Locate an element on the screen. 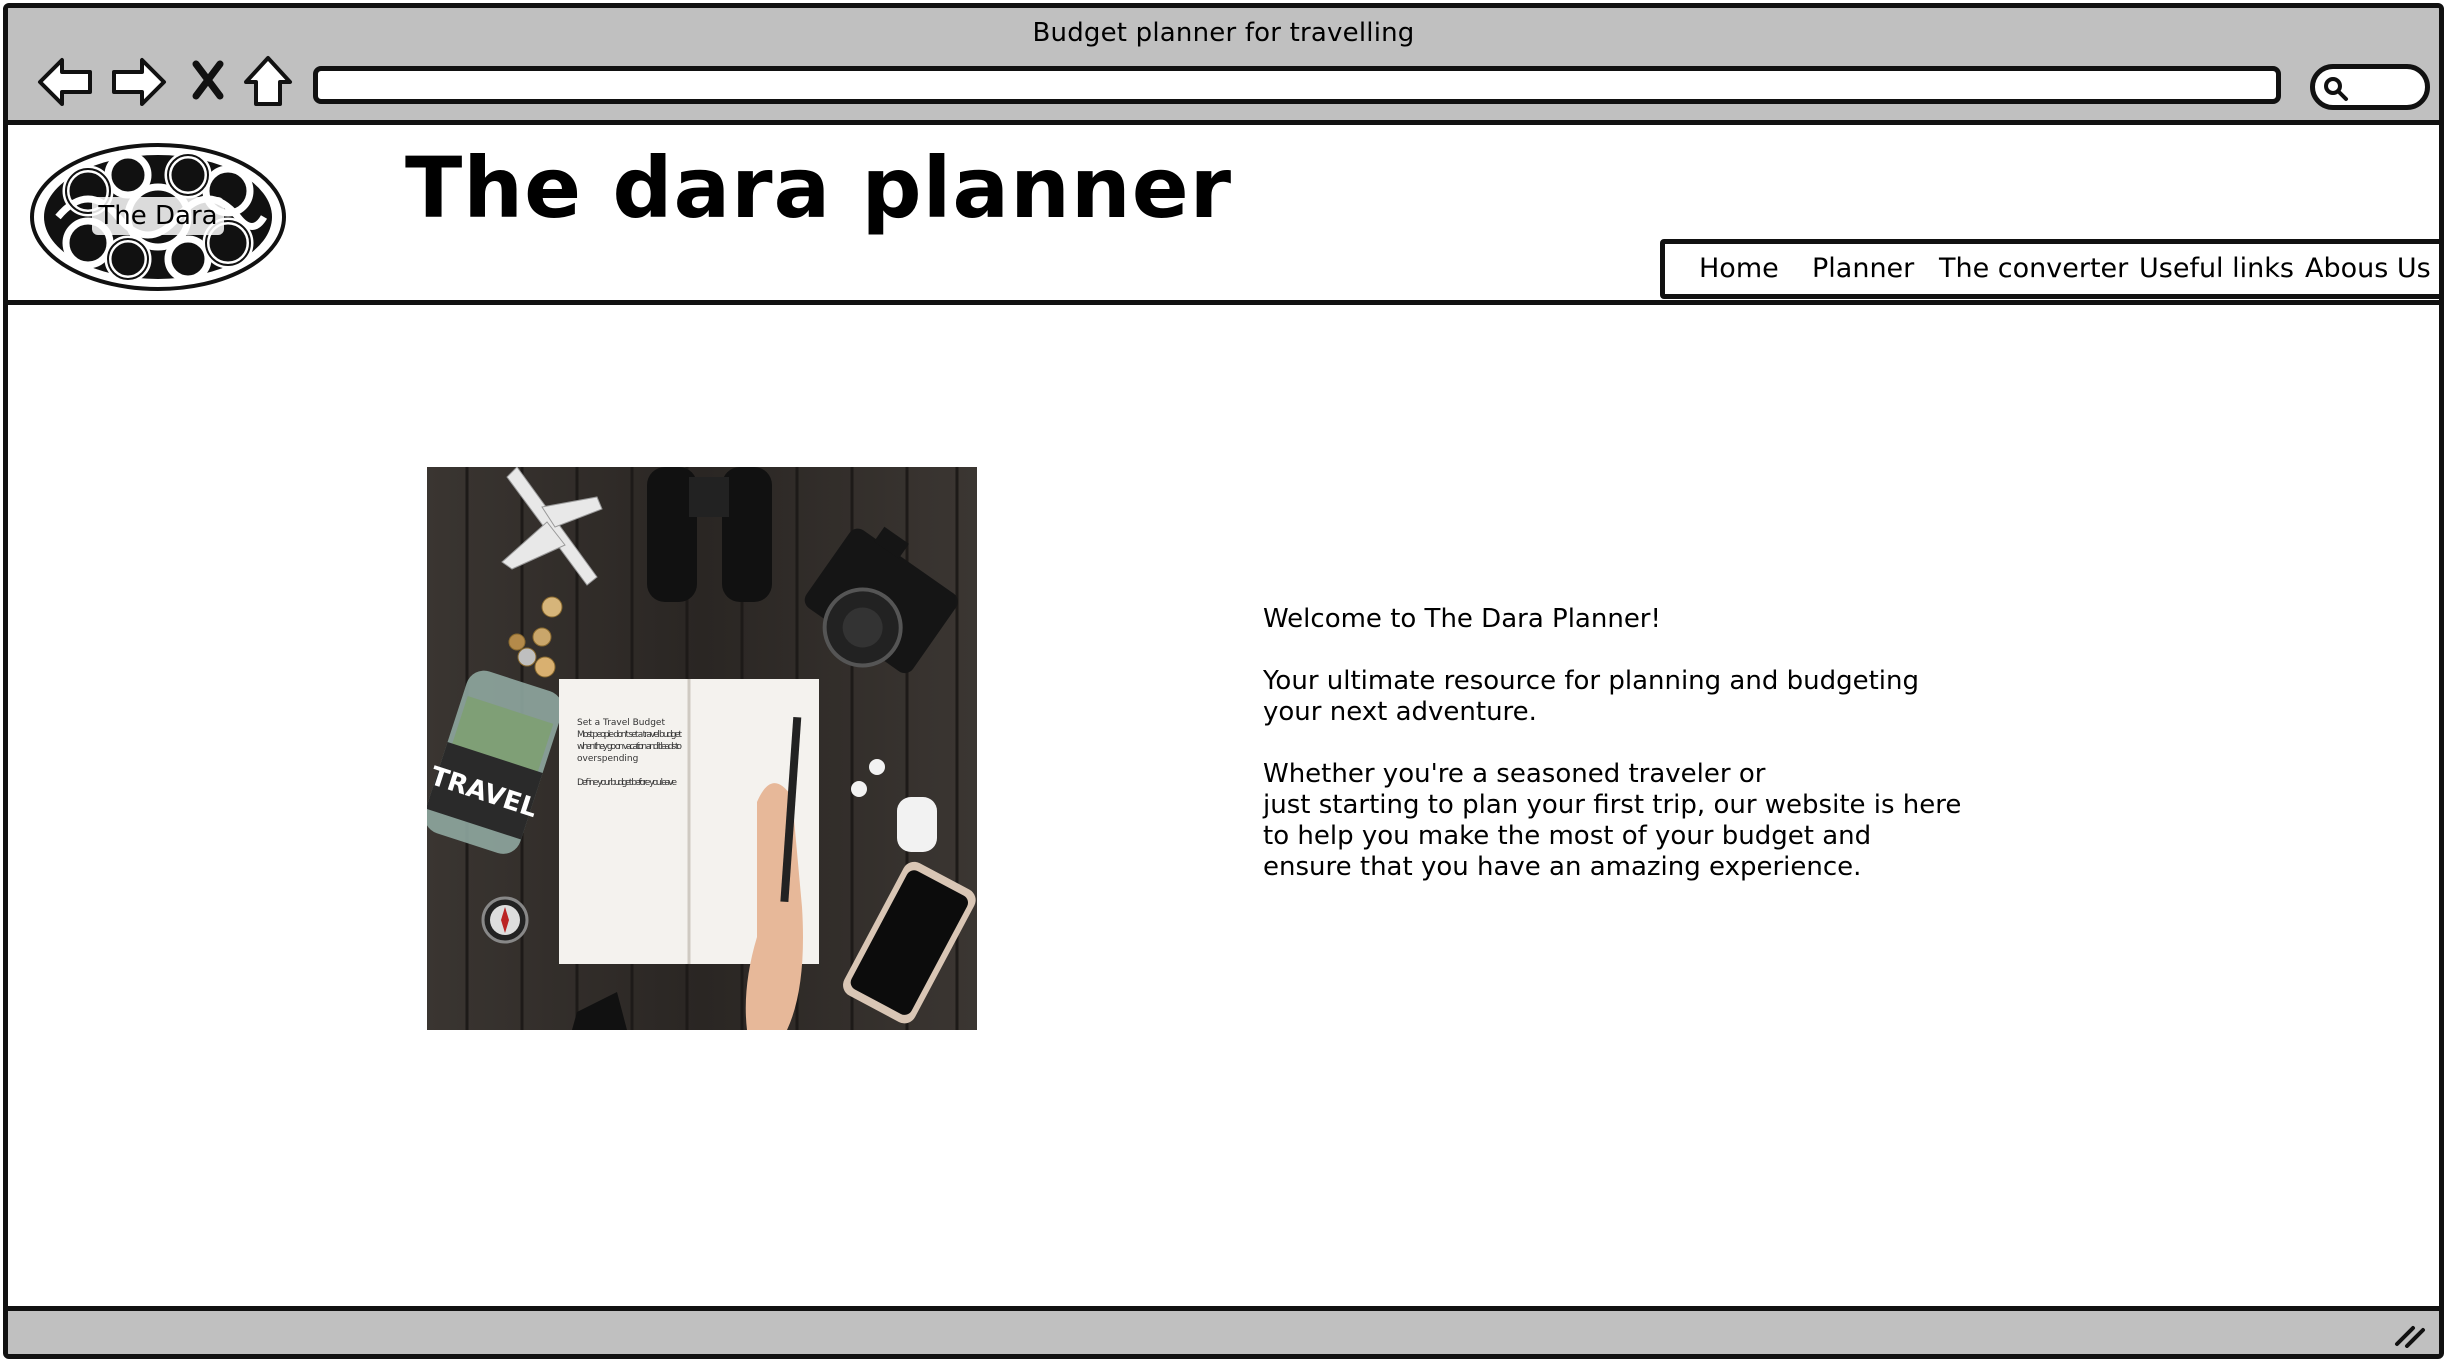  compass-icon is located at coordinates (505, 920).